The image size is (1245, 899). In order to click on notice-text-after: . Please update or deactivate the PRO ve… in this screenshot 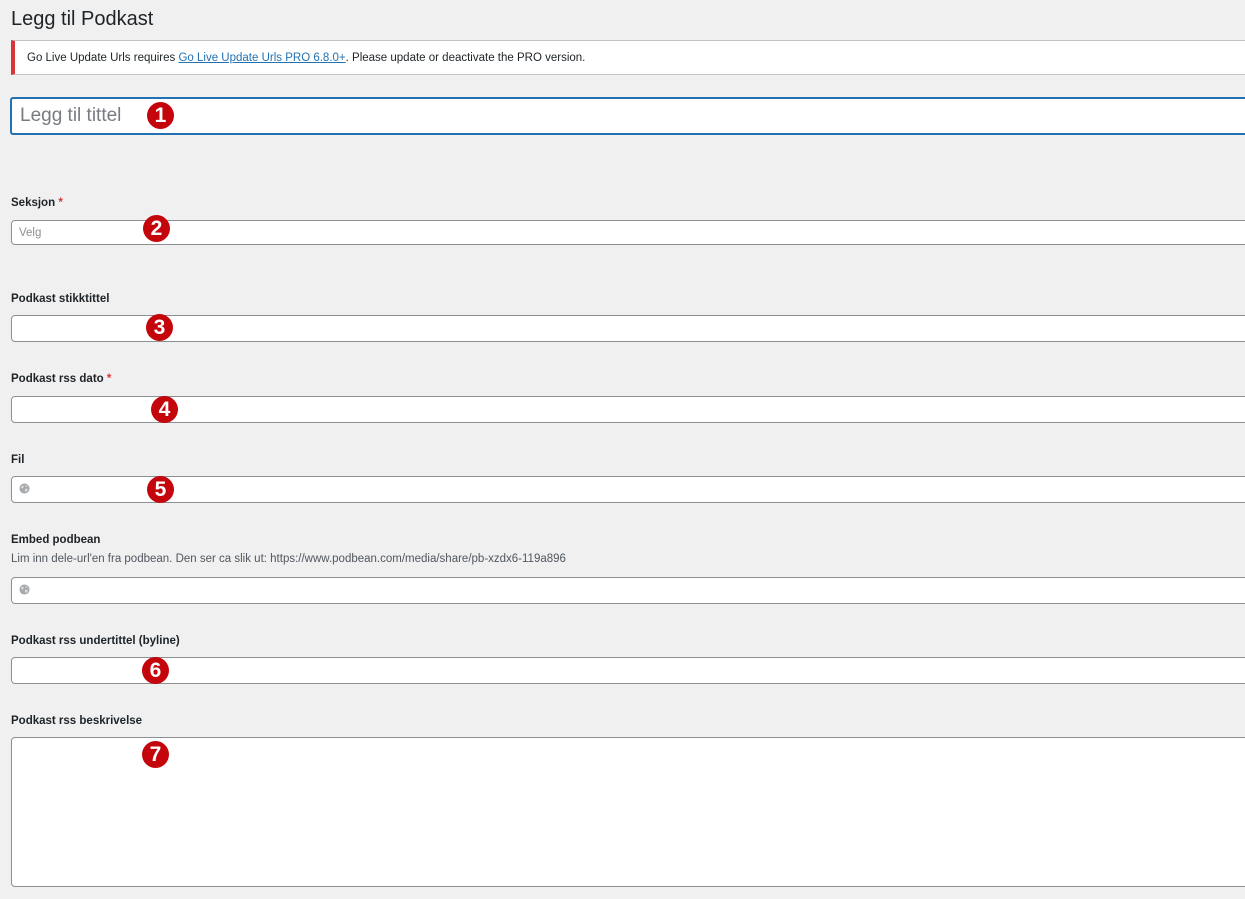, I will do `click(465, 58)`.